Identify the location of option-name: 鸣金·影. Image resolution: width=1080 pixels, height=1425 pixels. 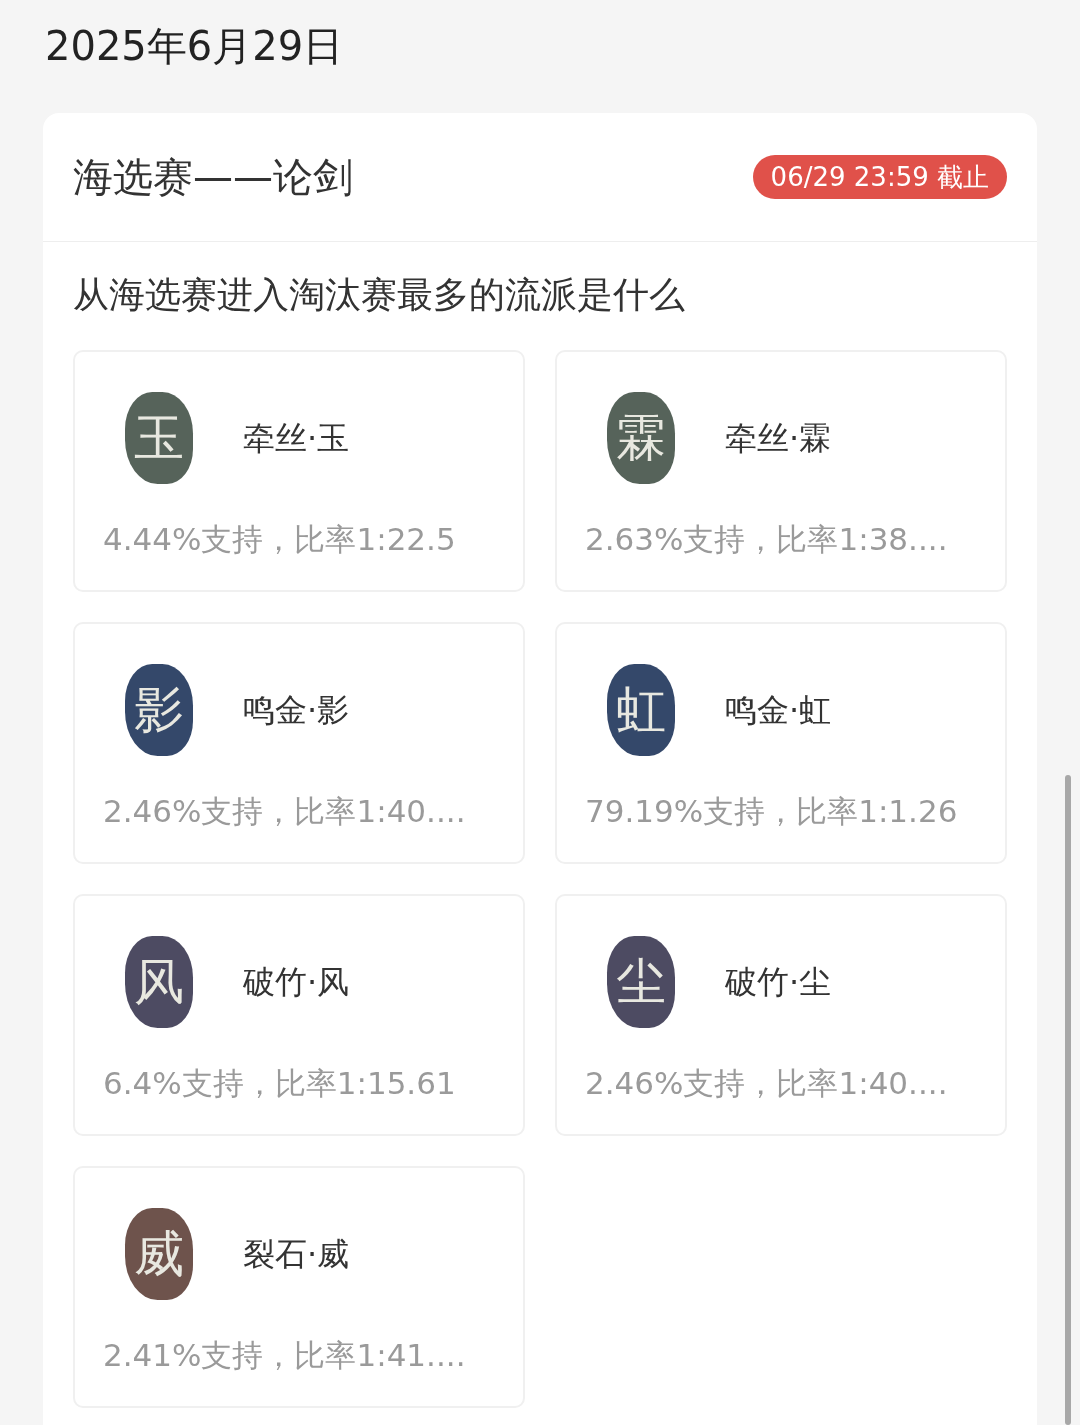
(296, 710).